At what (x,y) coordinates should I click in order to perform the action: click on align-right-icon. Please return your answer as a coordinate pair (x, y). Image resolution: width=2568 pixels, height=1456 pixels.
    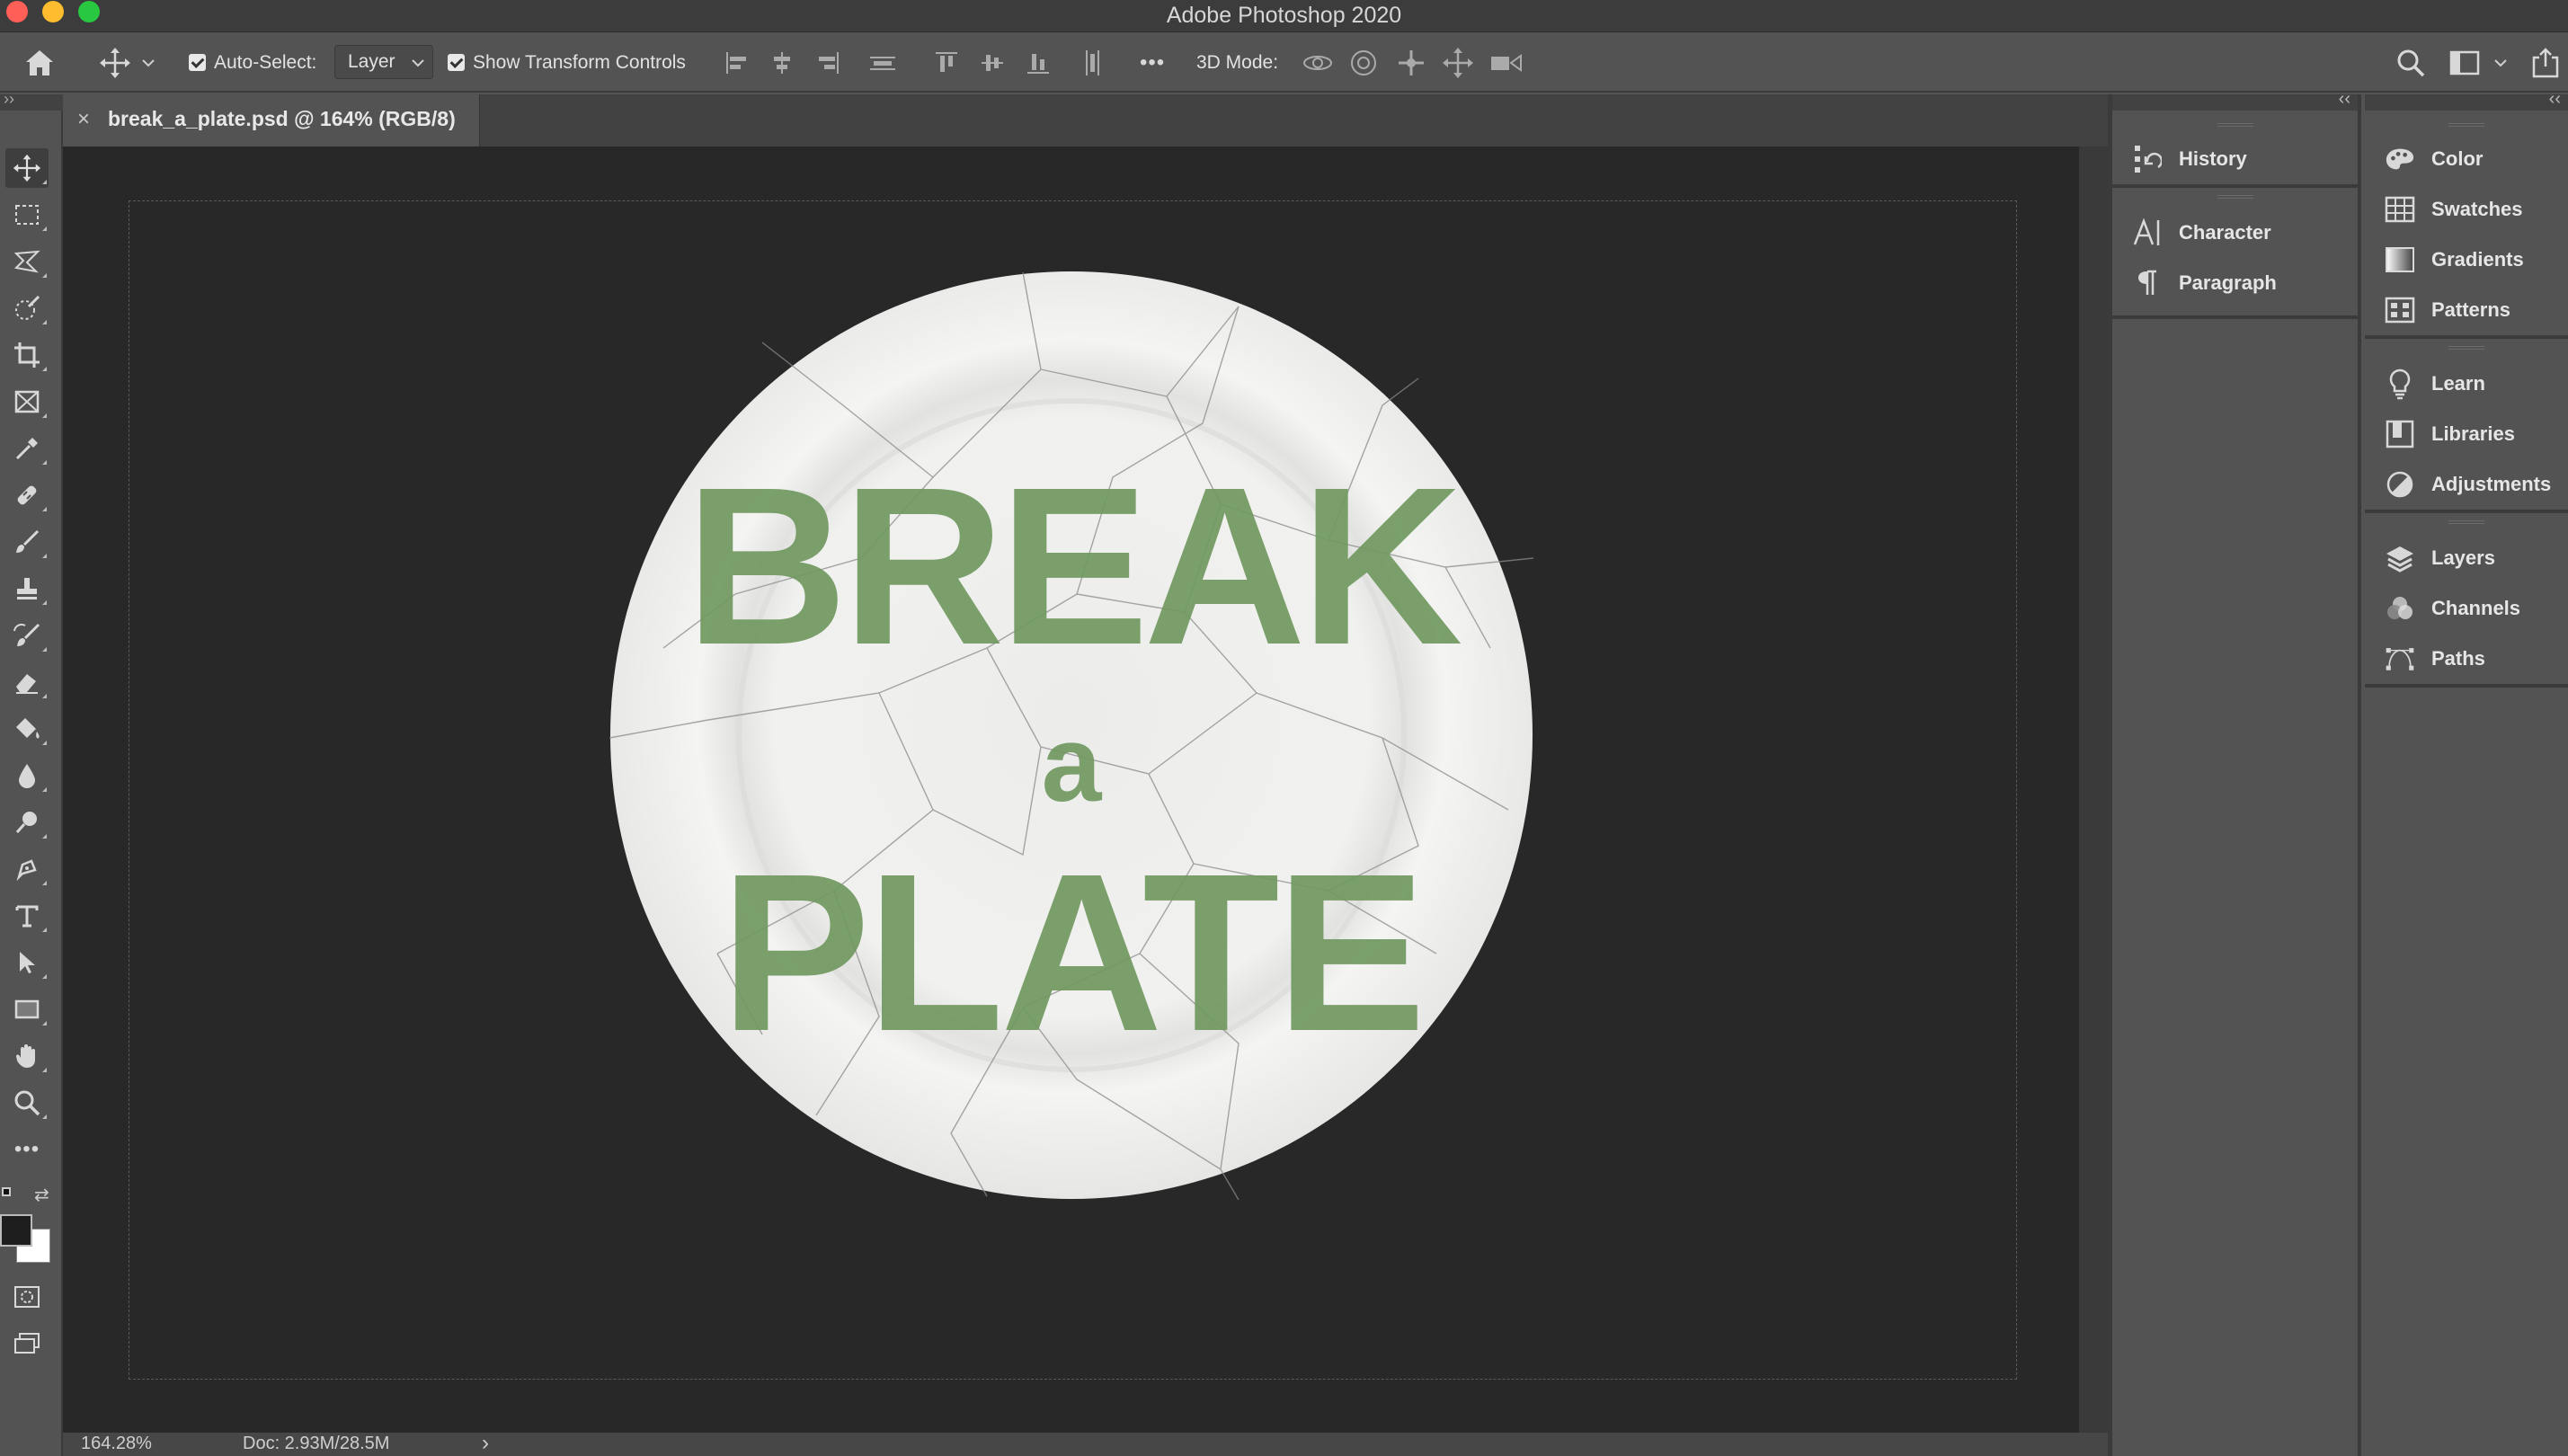
    Looking at the image, I should click on (829, 63).